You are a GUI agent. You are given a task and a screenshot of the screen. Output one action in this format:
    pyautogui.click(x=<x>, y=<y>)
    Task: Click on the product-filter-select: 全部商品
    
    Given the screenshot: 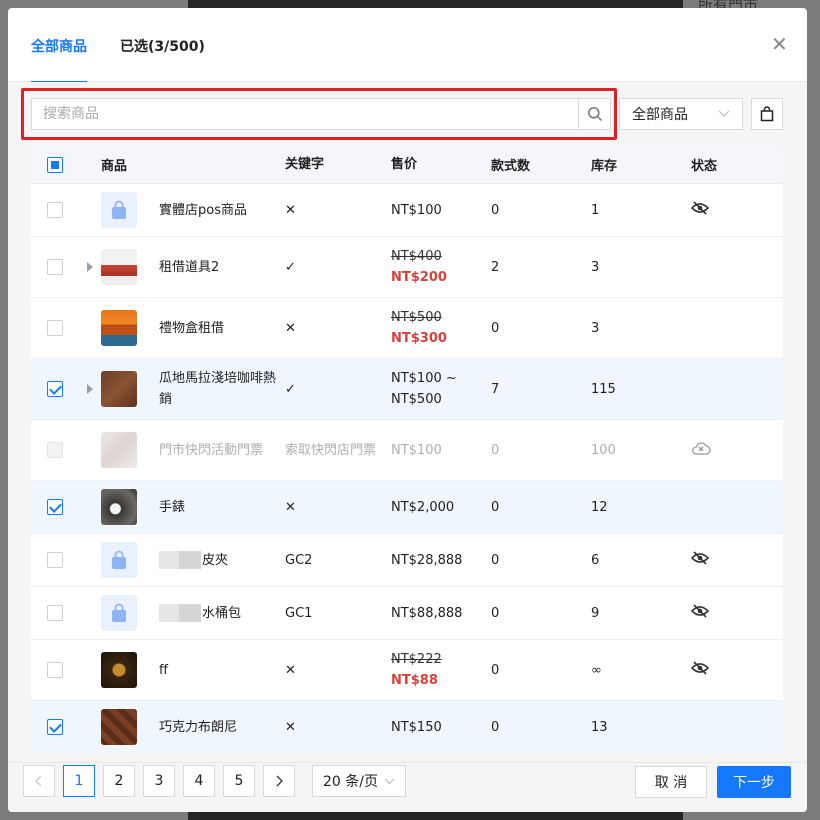 What is the action you would take?
    pyautogui.click(x=681, y=114)
    